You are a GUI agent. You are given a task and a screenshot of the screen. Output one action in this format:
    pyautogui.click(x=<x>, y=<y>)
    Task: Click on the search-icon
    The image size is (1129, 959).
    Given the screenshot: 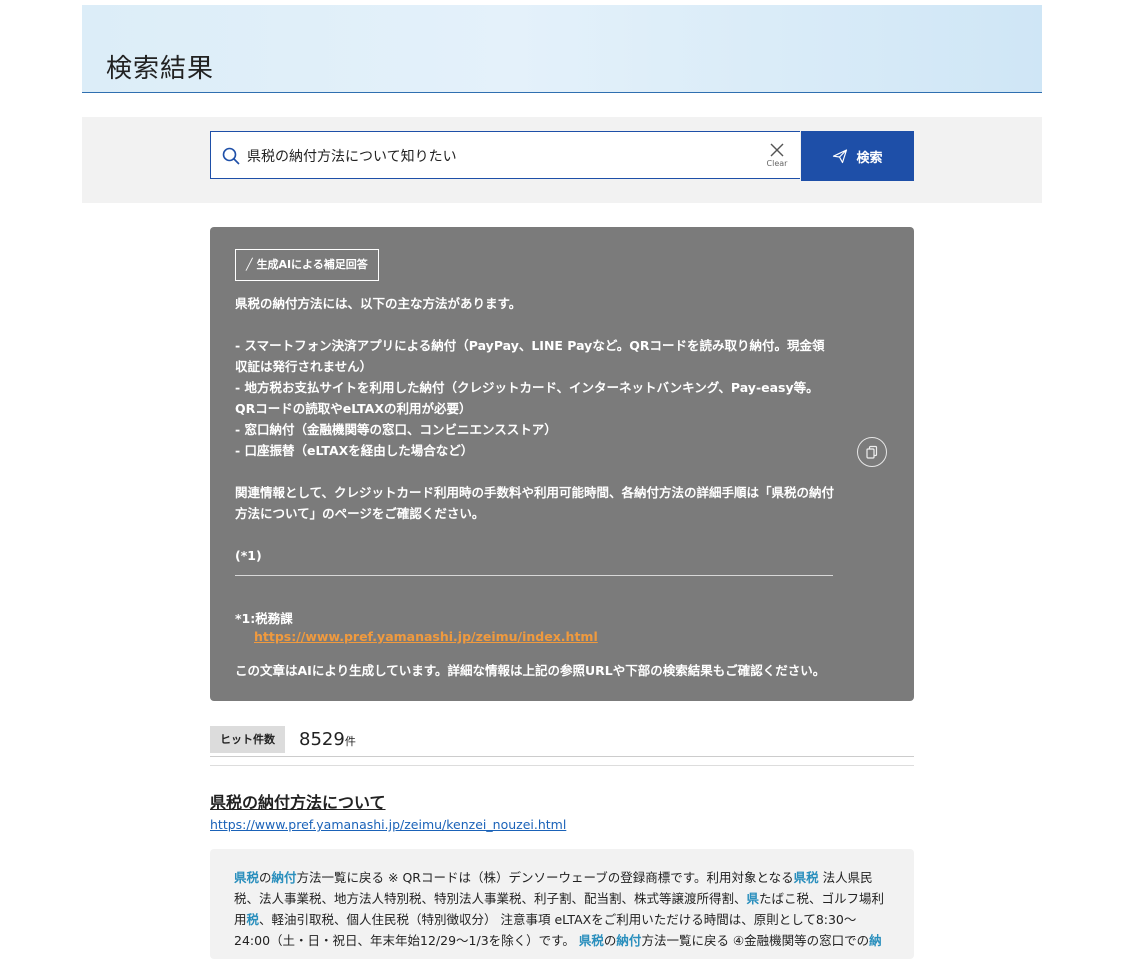 What is the action you would take?
    pyautogui.click(x=231, y=156)
    